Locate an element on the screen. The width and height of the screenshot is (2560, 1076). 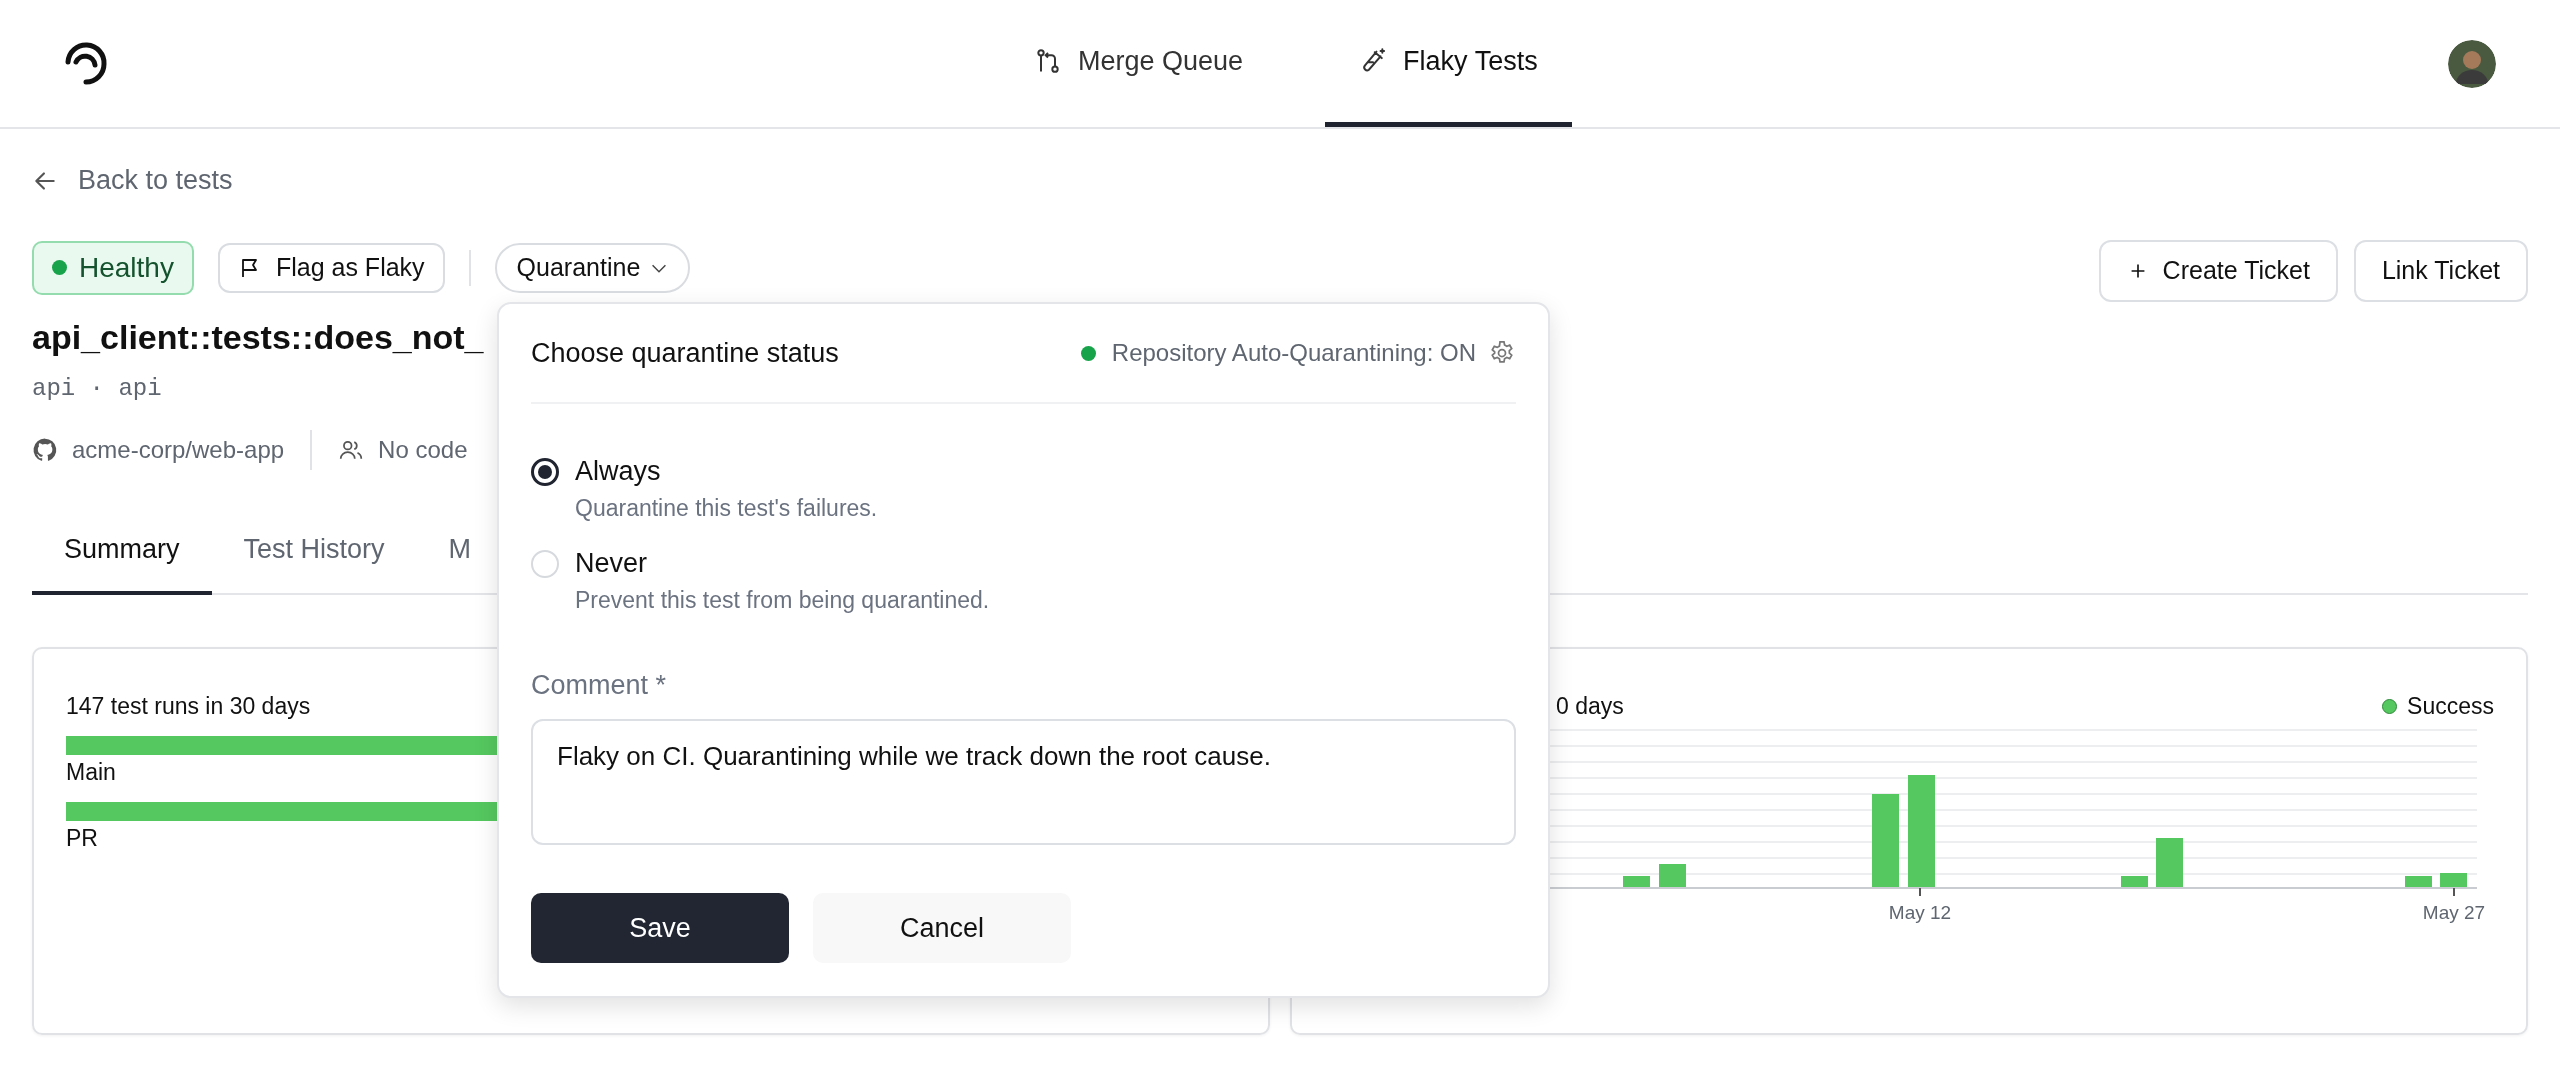
field-label: Comment * is located at coordinates (599, 685).